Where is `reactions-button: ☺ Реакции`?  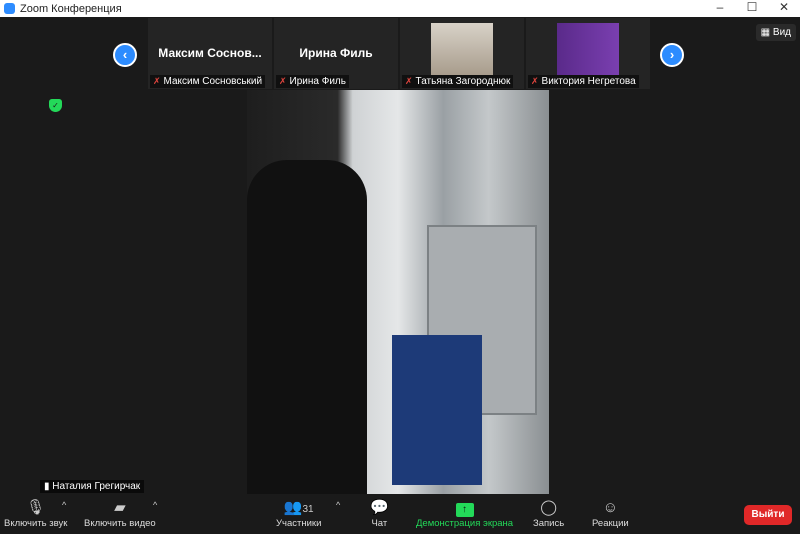
reactions-button: ☺ Реакции is located at coordinates (610, 513).